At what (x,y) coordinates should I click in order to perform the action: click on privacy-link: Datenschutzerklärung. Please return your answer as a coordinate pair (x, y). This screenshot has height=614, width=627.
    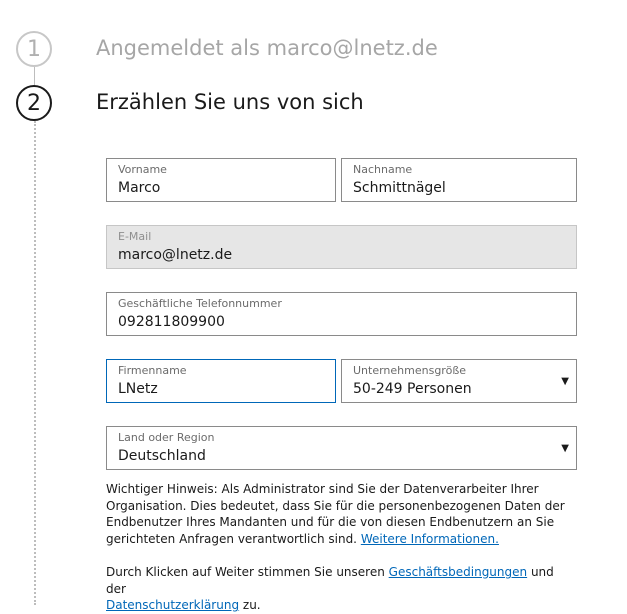
    Looking at the image, I should click on (172, 605).